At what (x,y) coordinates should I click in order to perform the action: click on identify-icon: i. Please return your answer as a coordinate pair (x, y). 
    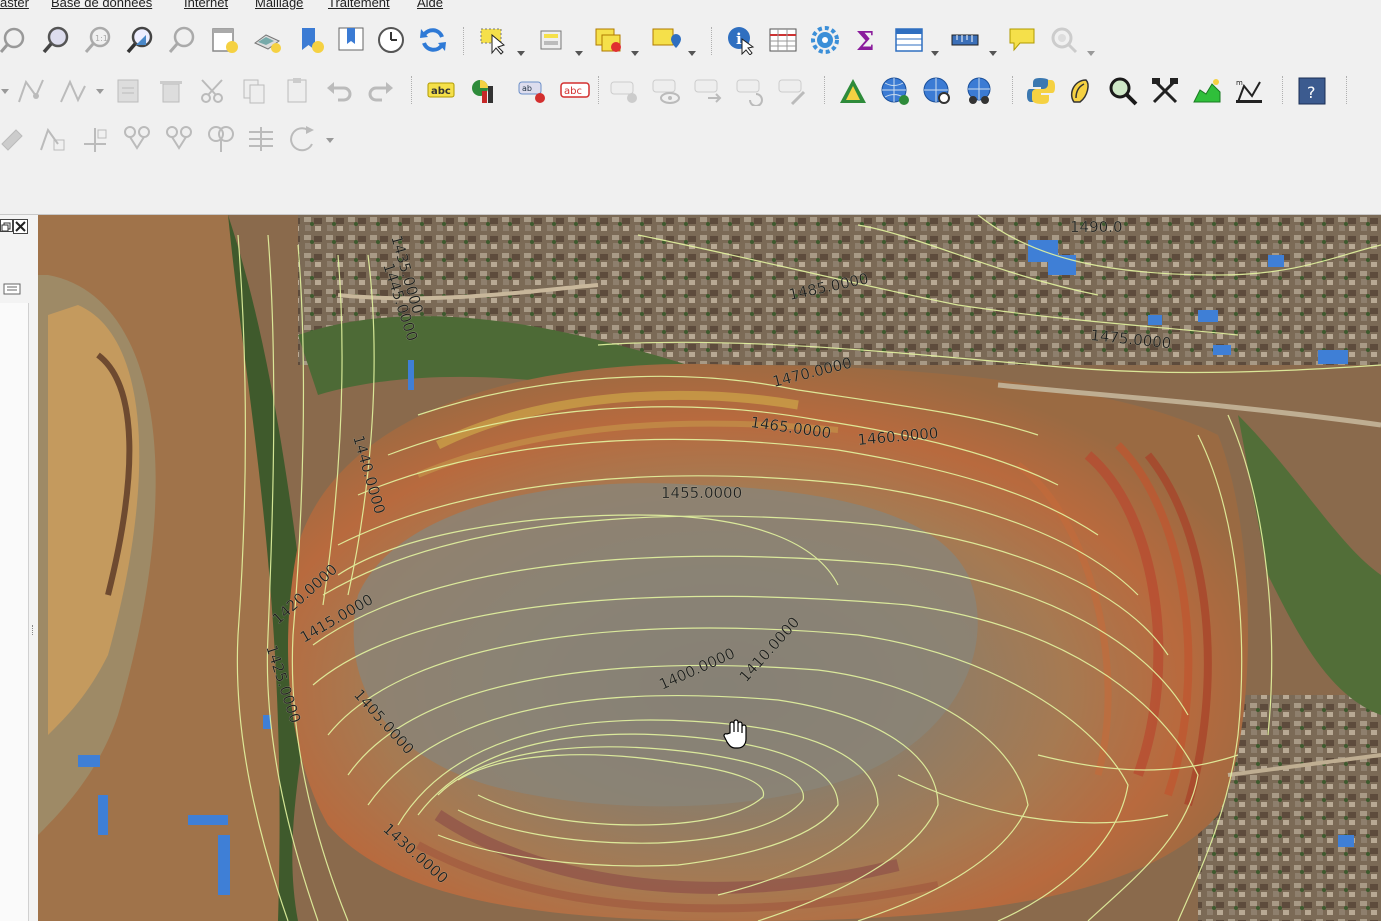
    Looking at the image, I should click on (741, 40).